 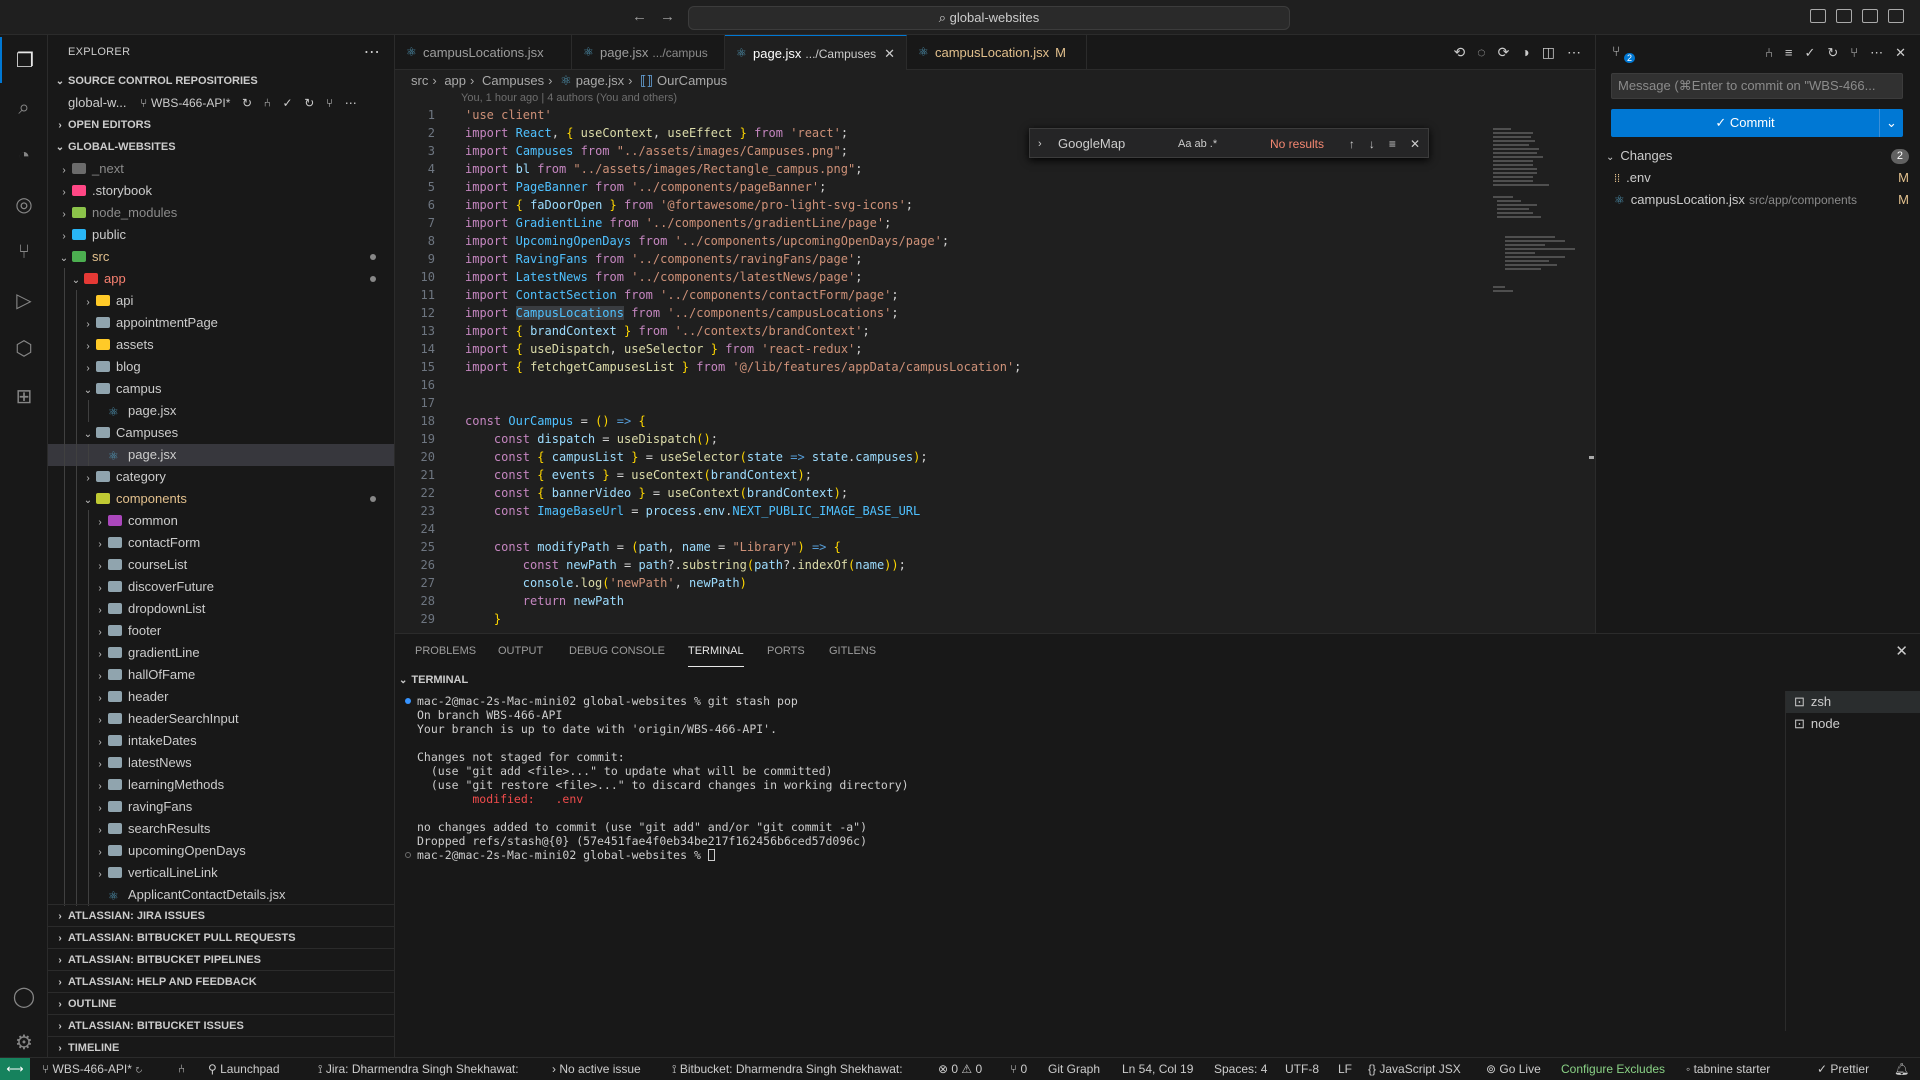 What do you see at coordinates (221, 367) in the screenshot?
I see `folder-item: › blog` at bounding box center [221, 367].